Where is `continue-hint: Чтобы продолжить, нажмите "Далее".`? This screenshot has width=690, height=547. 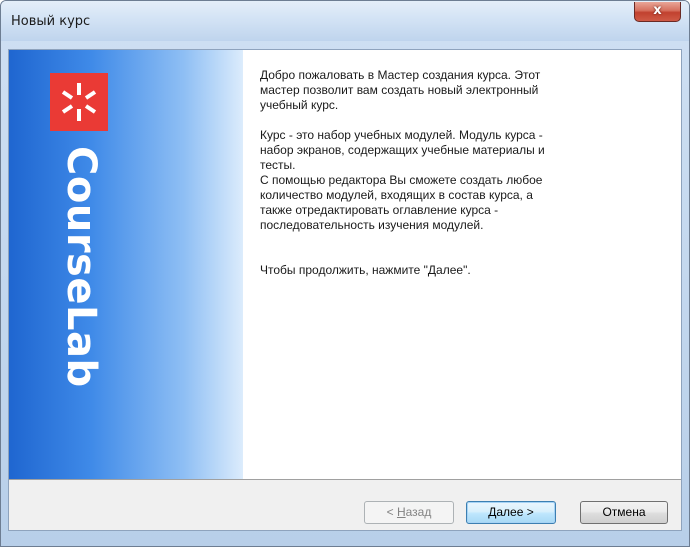 continue-hint: Чтобы продолжить, нажмите "Далее". is located at coordinates (365, 270).